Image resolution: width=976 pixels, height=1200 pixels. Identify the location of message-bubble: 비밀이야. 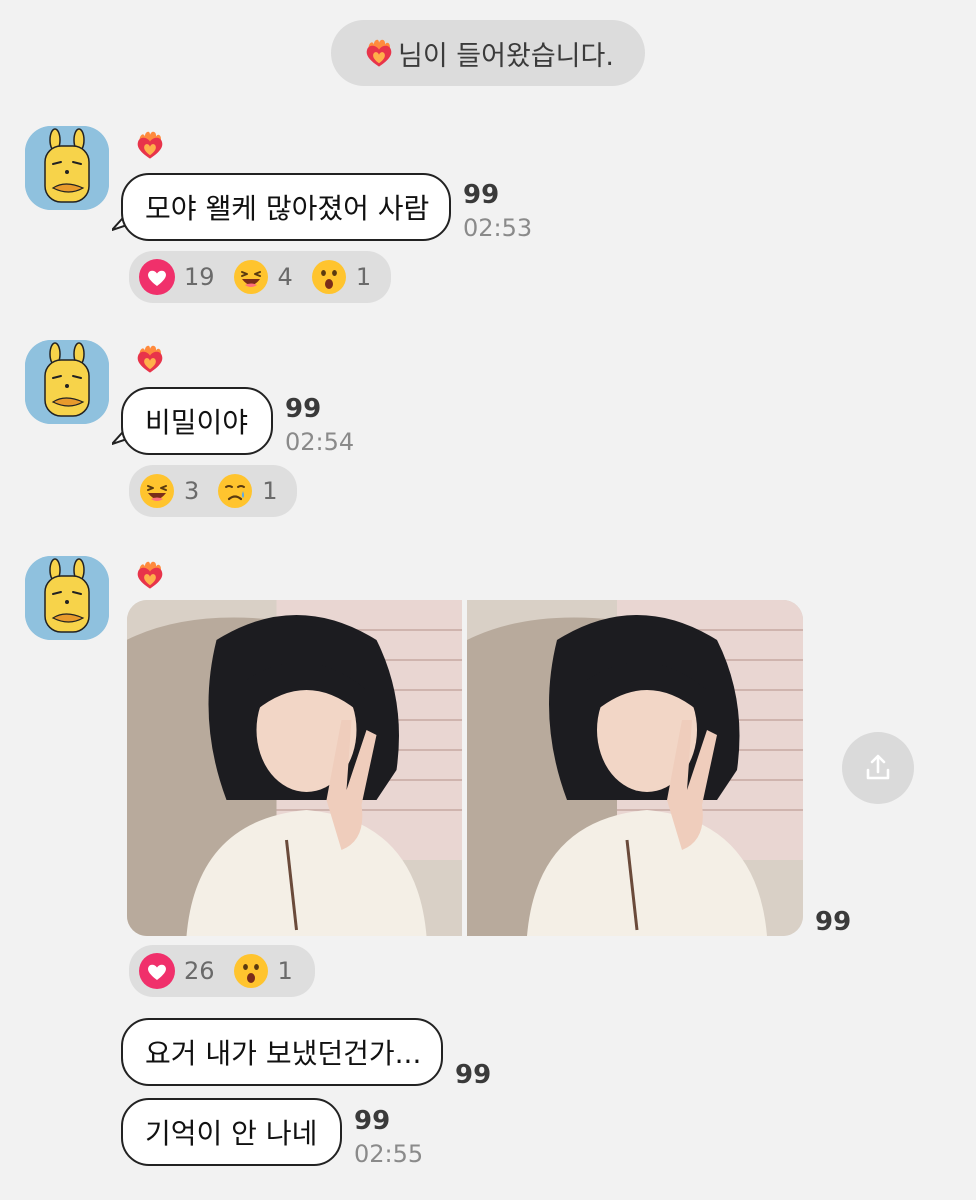
(197, 421).